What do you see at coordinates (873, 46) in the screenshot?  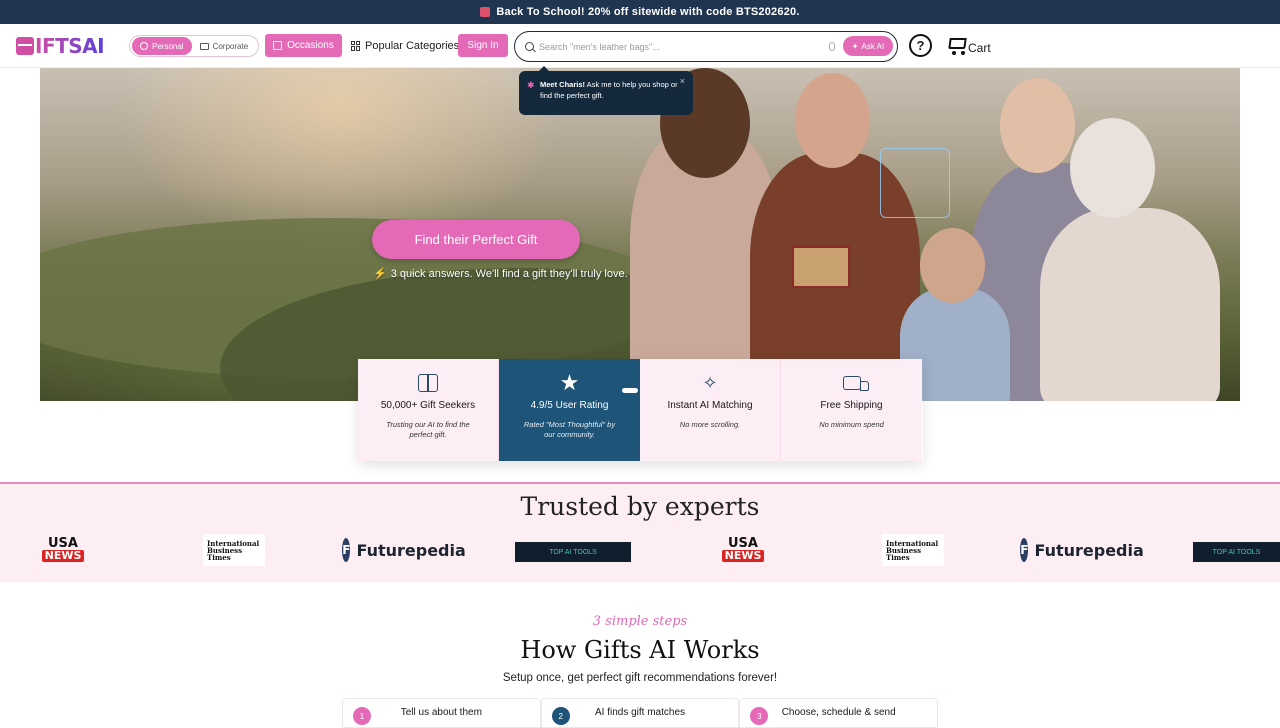 I see `ask-ai-label: Ask AI` at bounding box center [873, 46].